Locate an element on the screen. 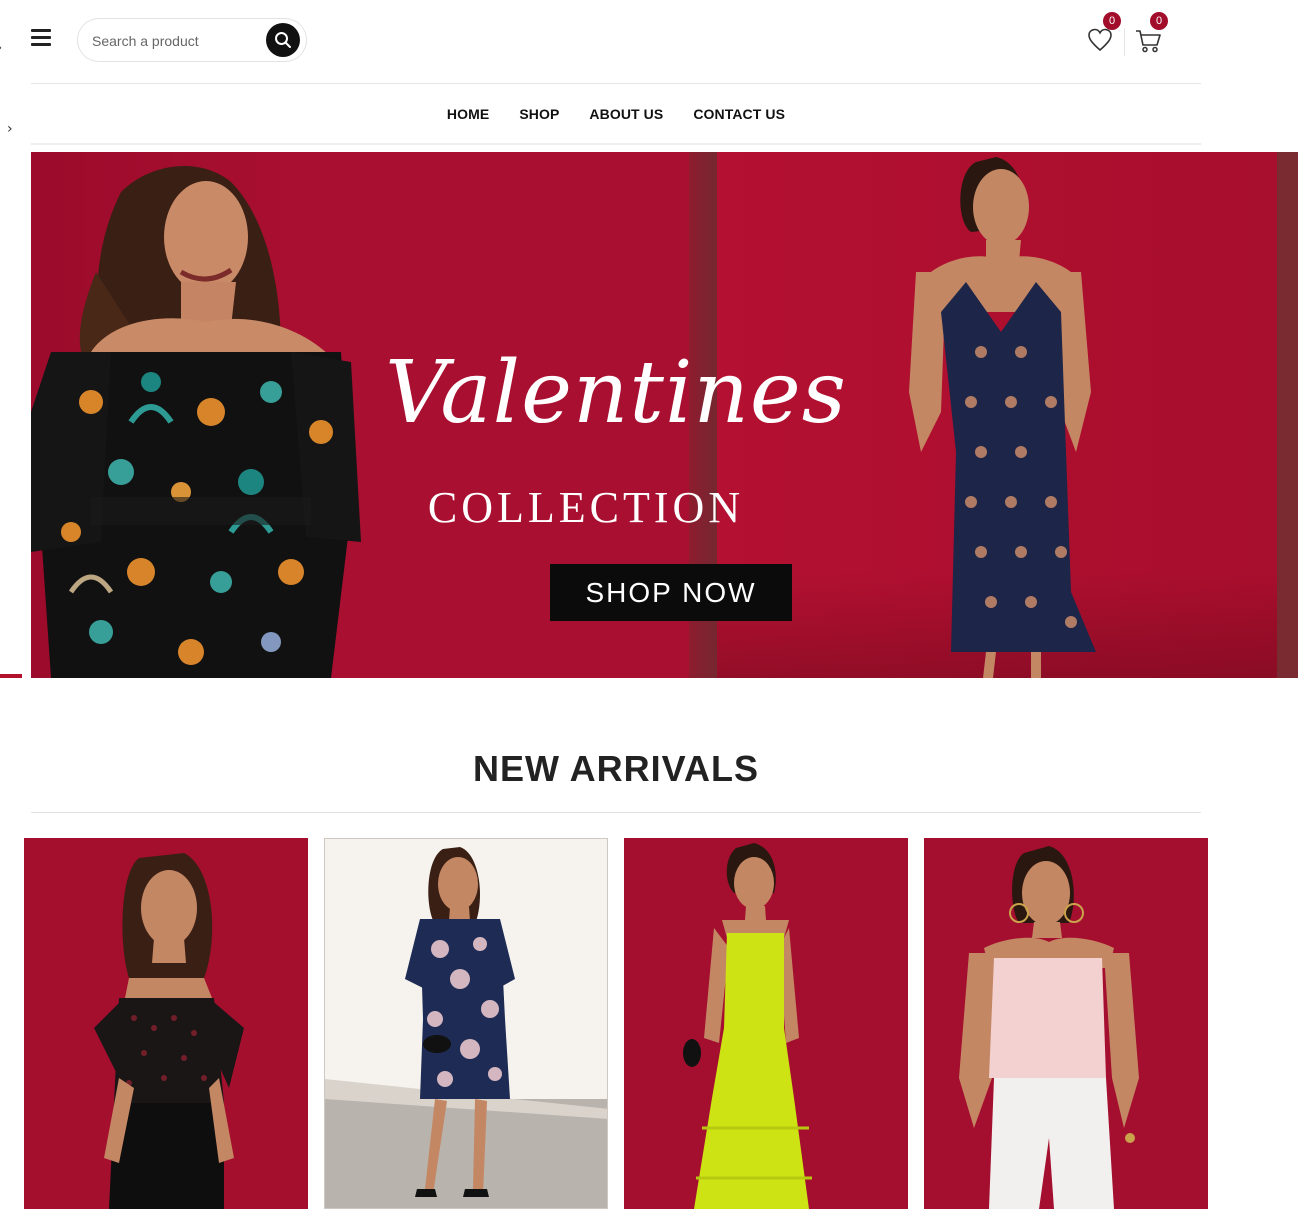 This screenshot has width=1298, height=1209. search-icon is located at coordinates (283, 40).